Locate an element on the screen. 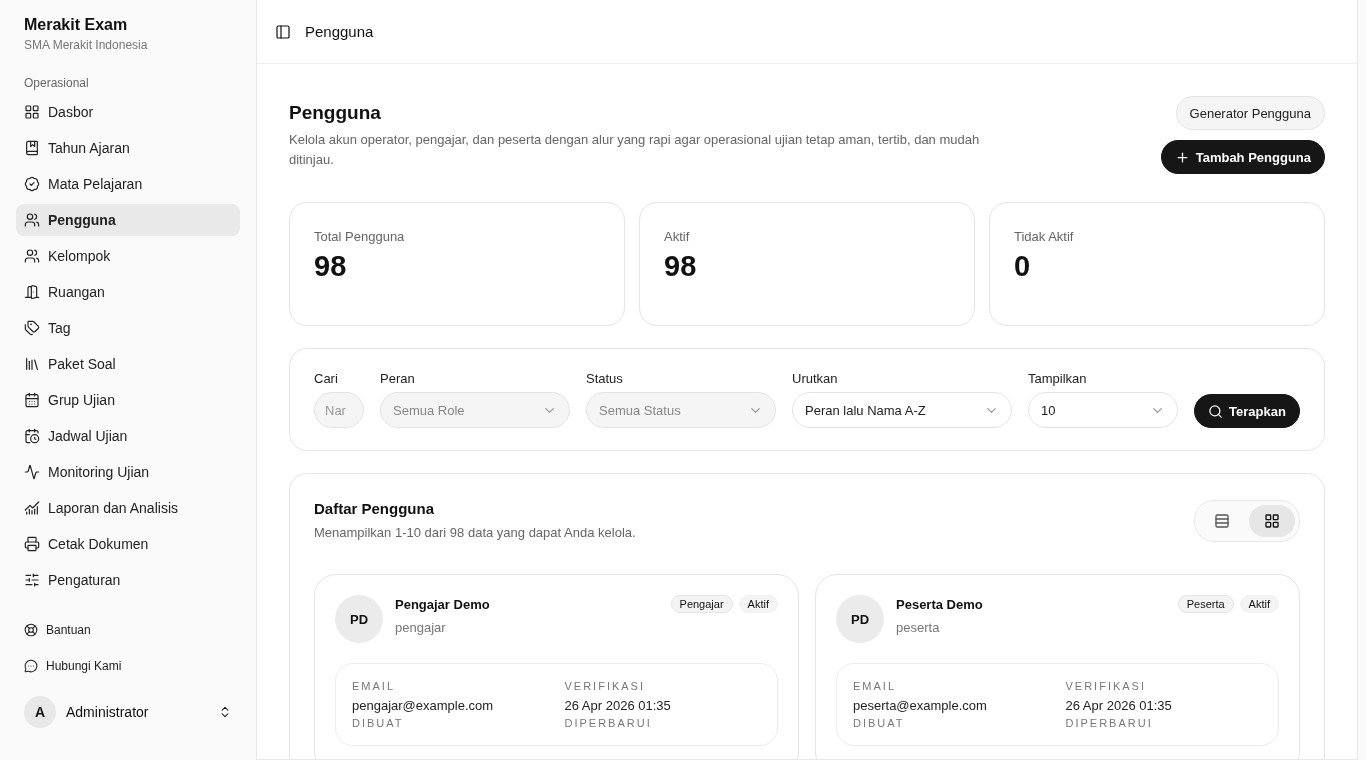 The width and height of the screenshot is (1366, 760). sidebar-item: Kelompok is located at coordinates (128, 256).